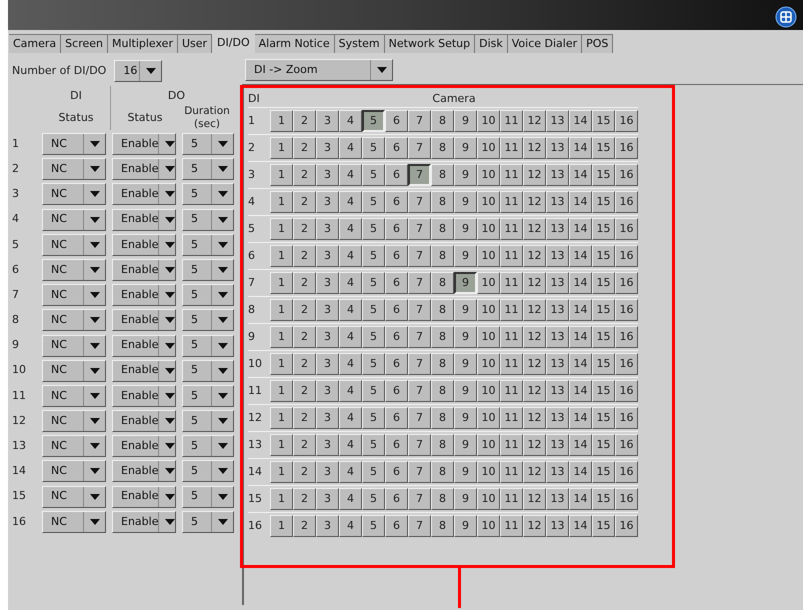 The width and height of the screenshot is (803, 610). I want to click on tab: Network Setup, so click(430, 43).